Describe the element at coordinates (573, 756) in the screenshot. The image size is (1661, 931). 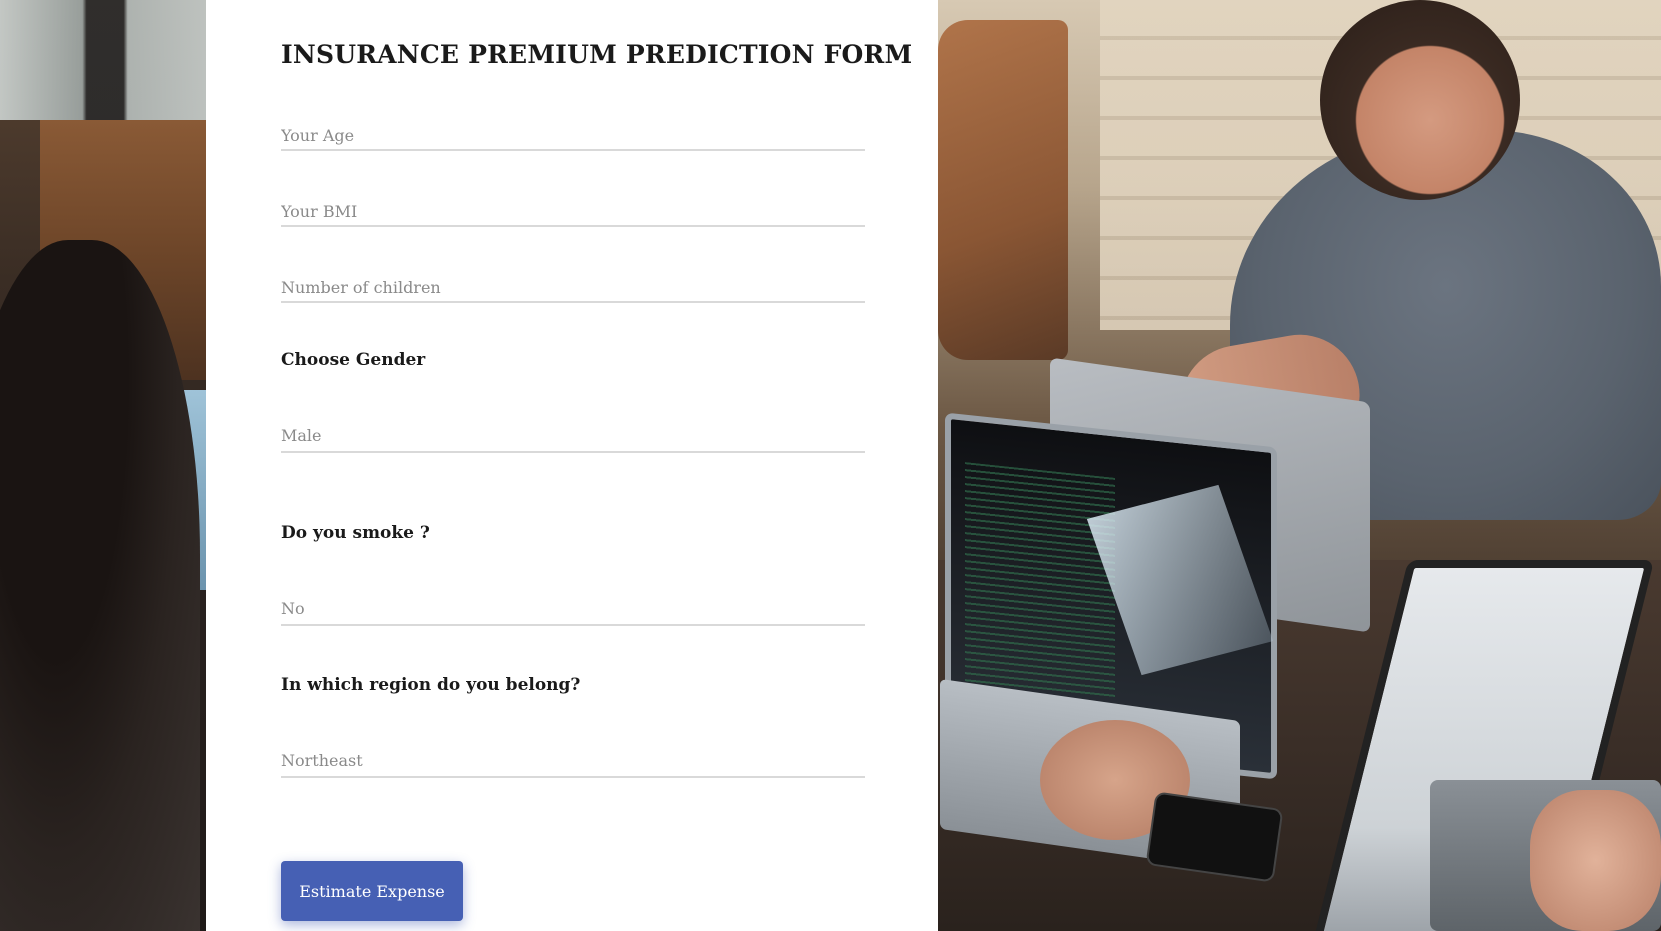
I see `region-select: Northeast` at that location.